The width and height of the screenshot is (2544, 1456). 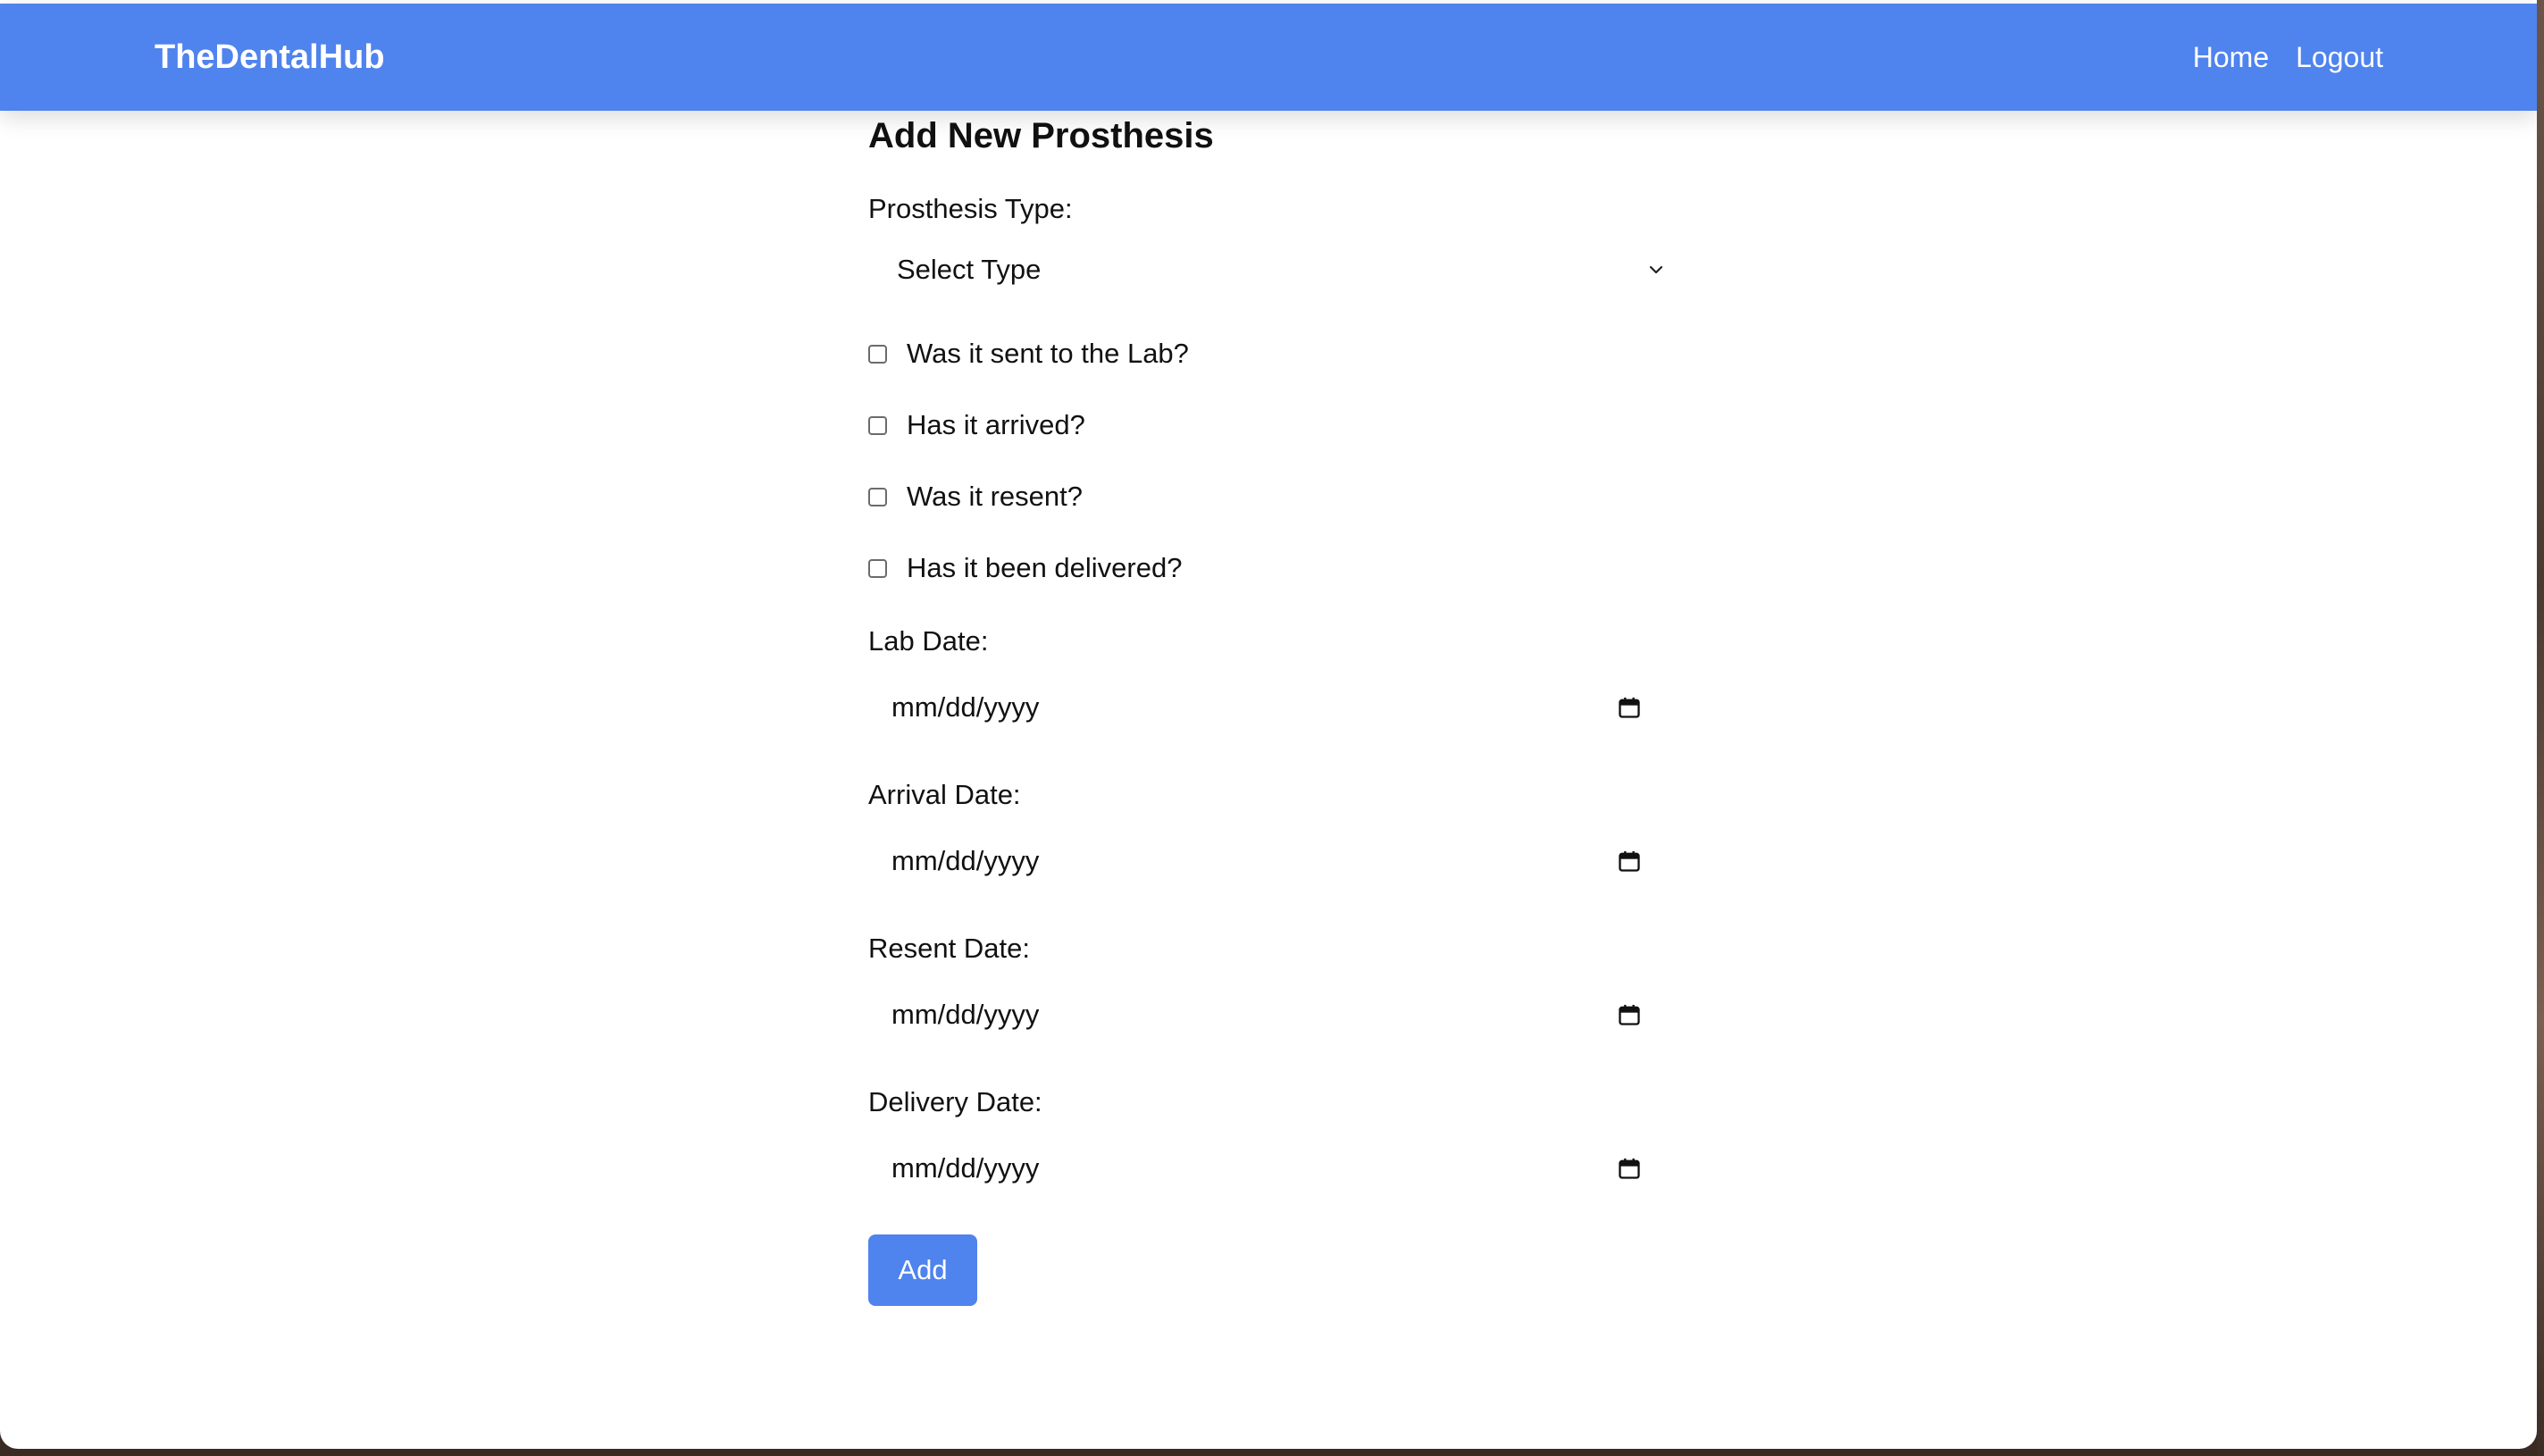 What do you see at coordinates (955, 1101) in the screenshot?
I see `delivery-date-label: Delivery Date:` at bounding box center [955, 1101].